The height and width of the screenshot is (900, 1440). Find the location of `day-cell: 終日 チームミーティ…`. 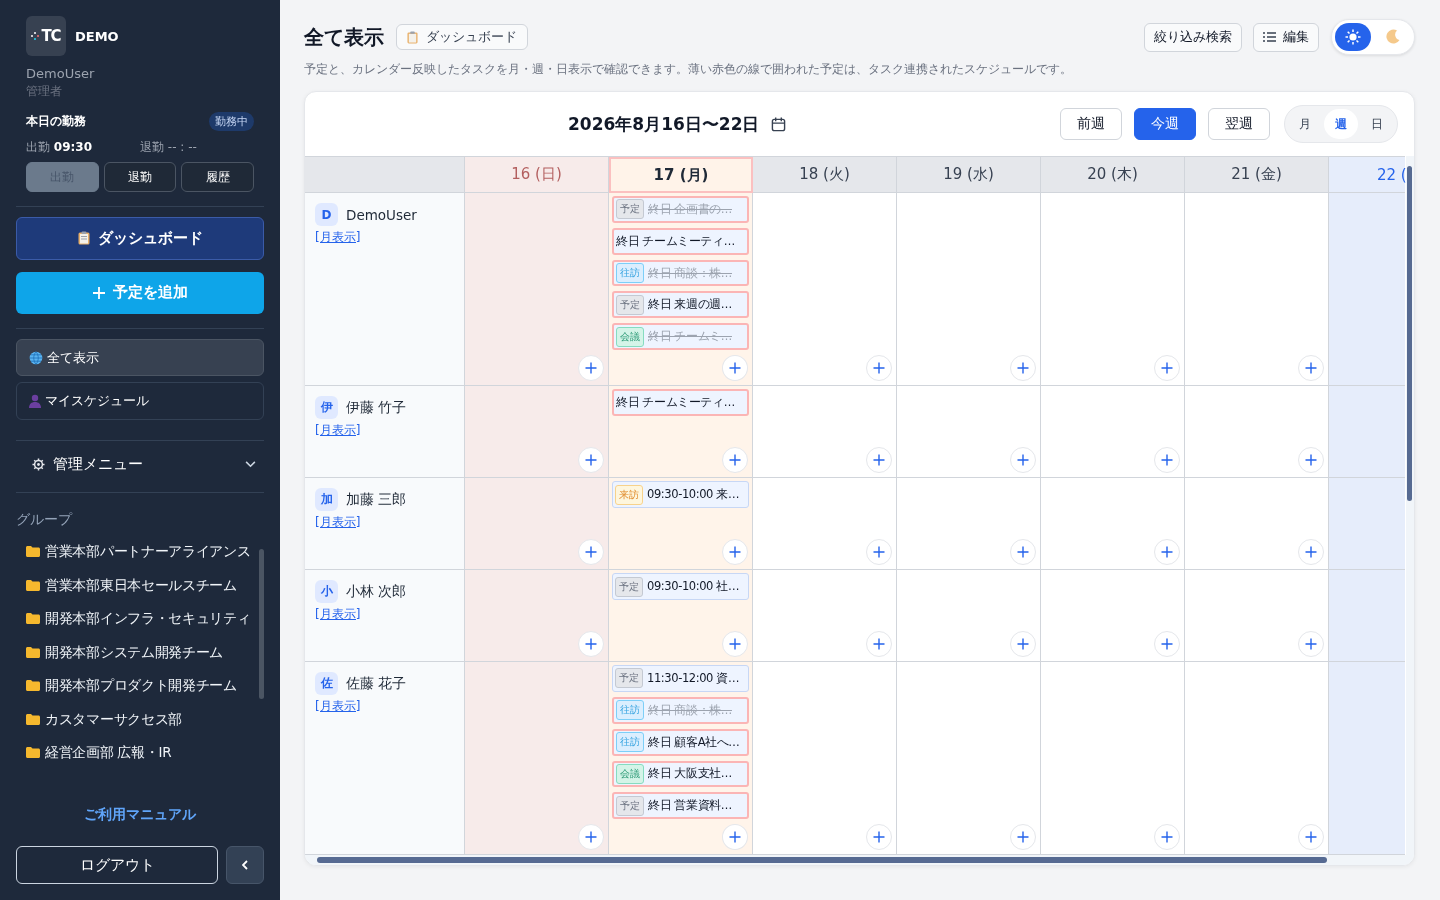

day-cell: 終日 チームミーティ… is located at coordinates (681, 432).